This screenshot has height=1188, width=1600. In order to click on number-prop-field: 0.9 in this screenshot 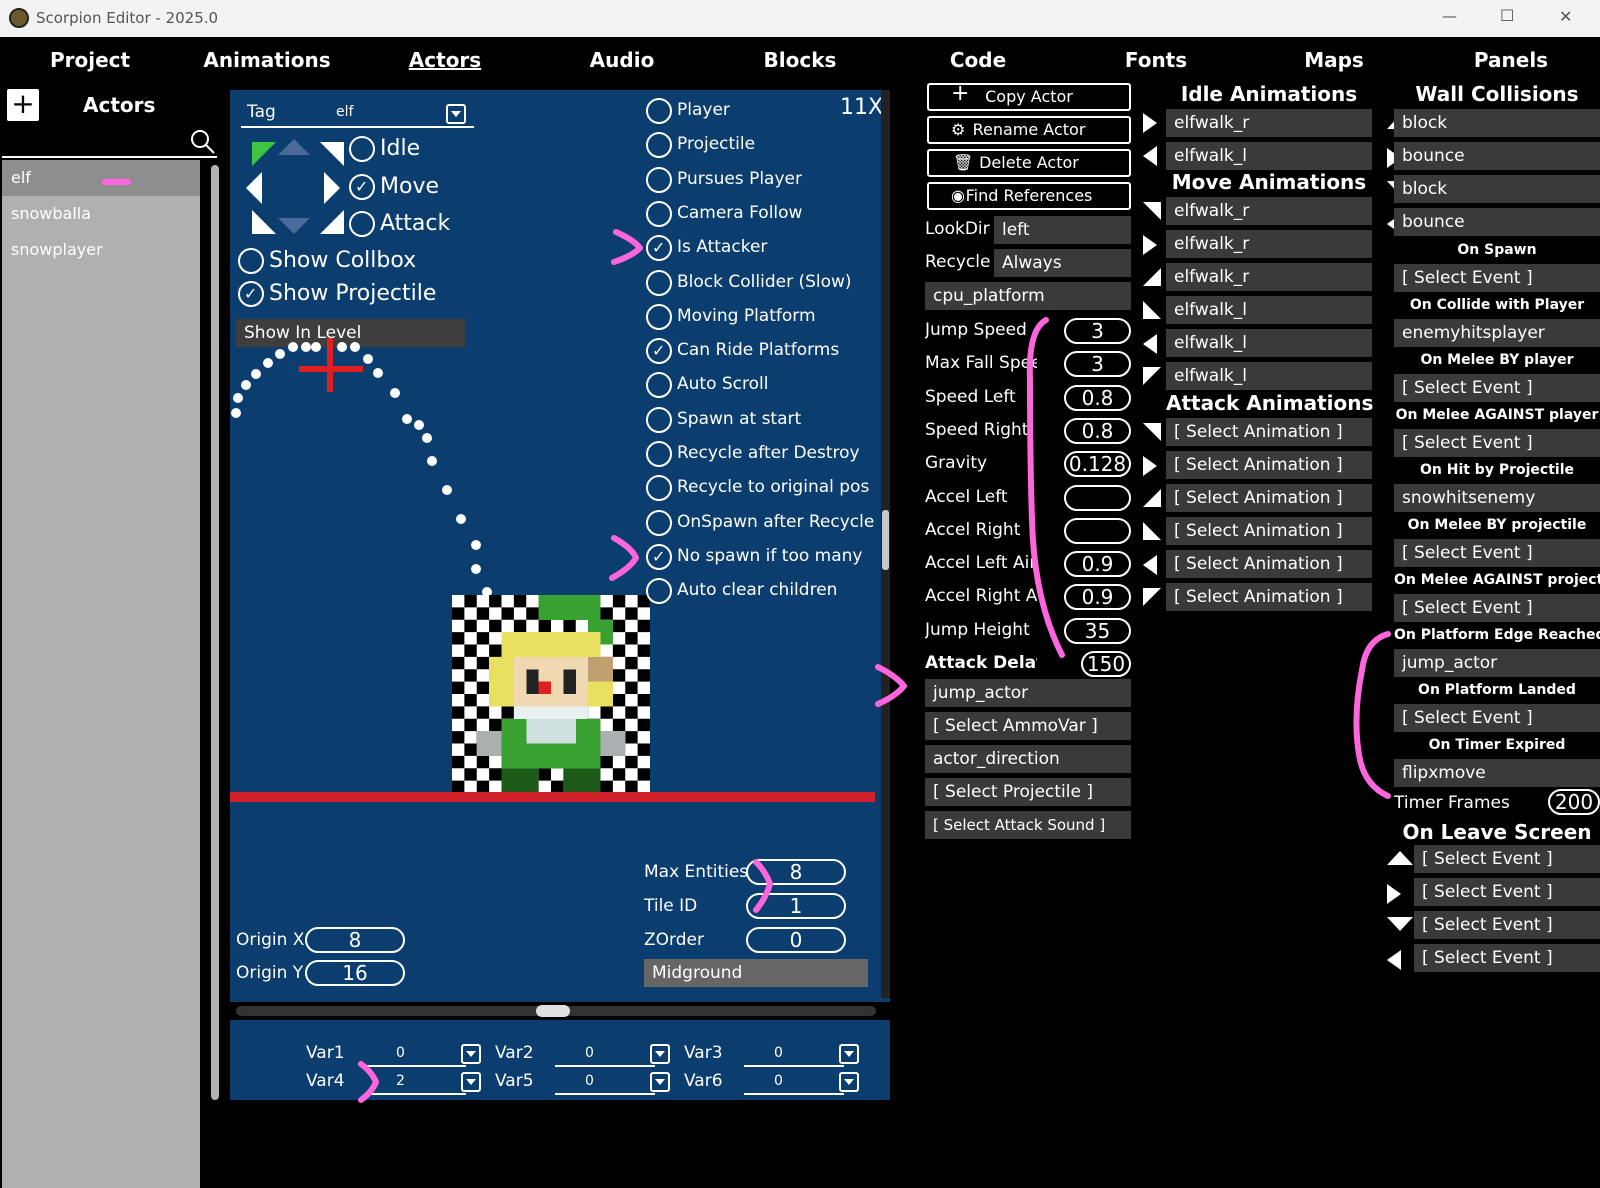, I will do `click(1097, 597)`.